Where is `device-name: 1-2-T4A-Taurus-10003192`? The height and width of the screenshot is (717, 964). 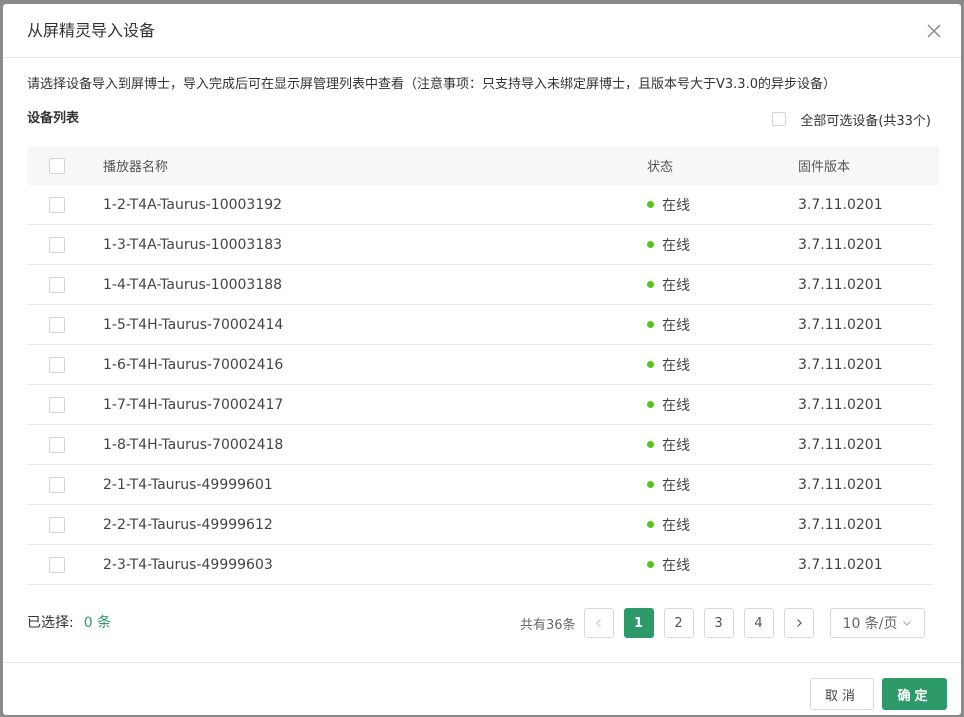 device-name: 1-2-T4A-Taurus-10003192 is located at coordinates (193, 204).